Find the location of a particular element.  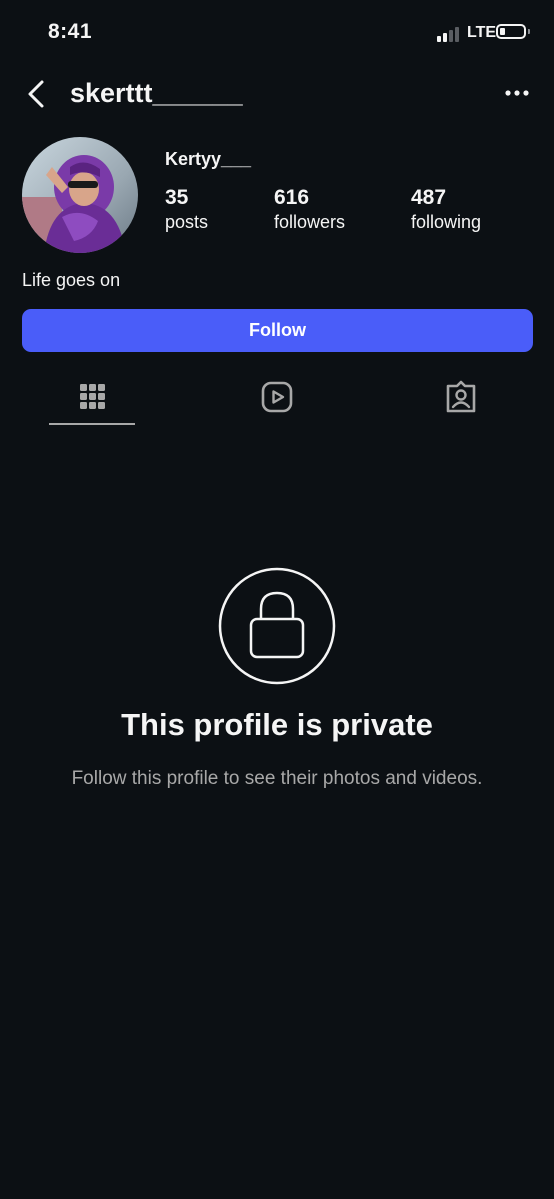

follow-button: Follow is located at coordinates (277, 330).